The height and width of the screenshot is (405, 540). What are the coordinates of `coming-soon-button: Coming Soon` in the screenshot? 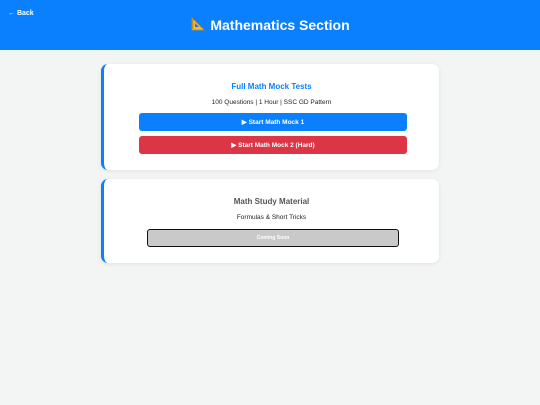 It's located at (273, 238).